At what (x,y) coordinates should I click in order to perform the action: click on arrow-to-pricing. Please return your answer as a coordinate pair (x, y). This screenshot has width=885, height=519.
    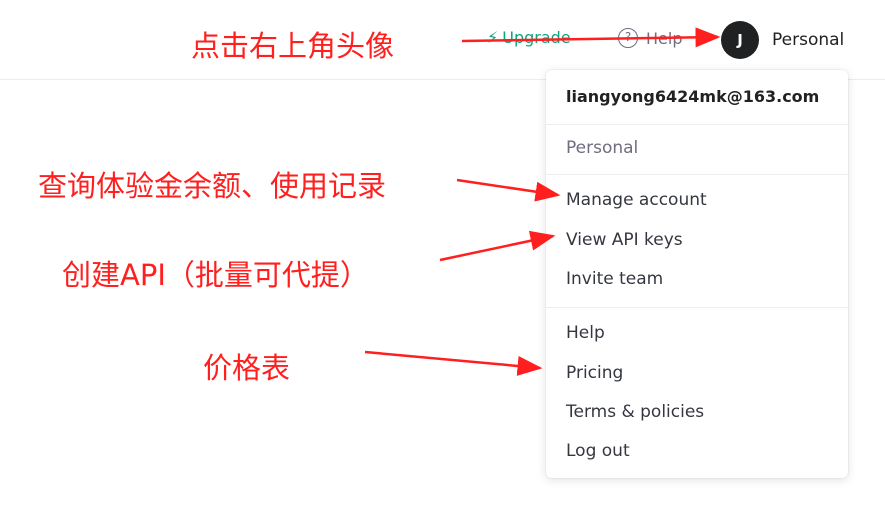
    Looking at the image, I should click on (453, 363).